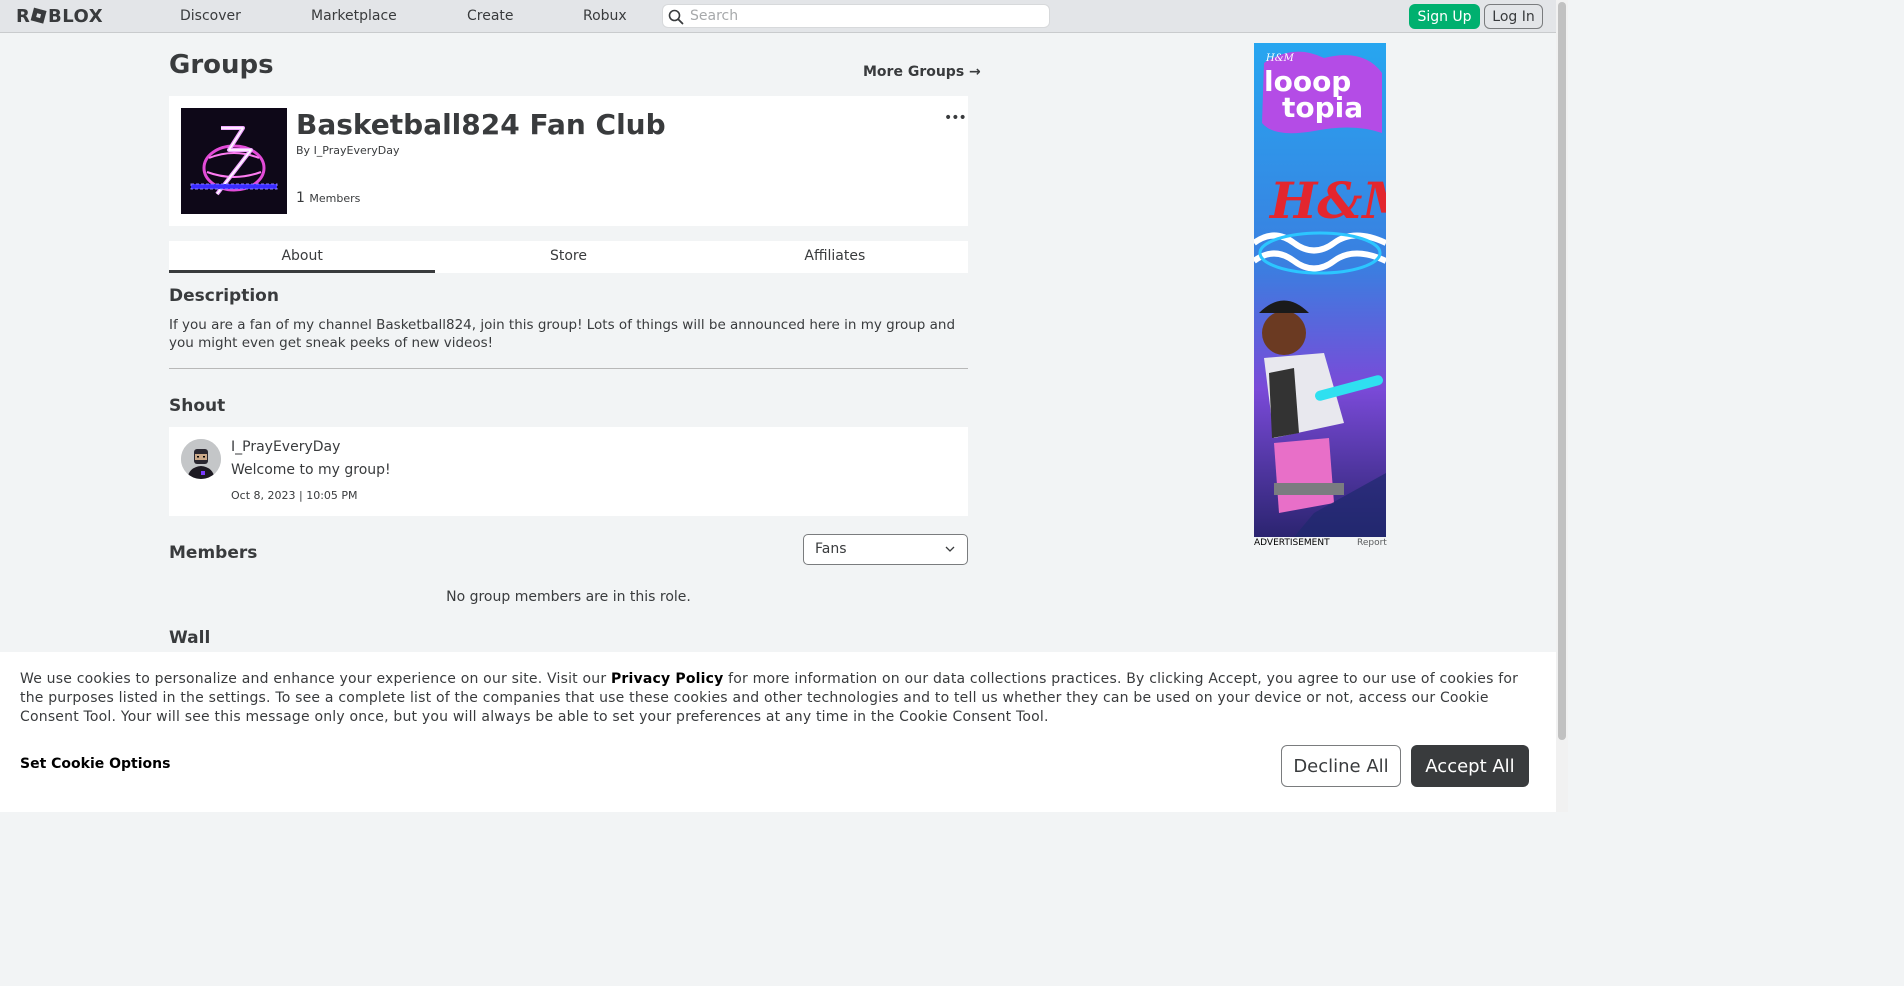  I want to click on page-scrollbar, so click(1562, 406).